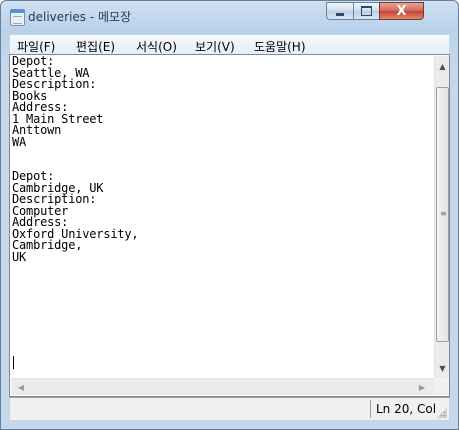 Image resolution: width=459 pixels, height=430 pixels. Describe the element at coordinates (442, 66) in the screenshot. I see `scroll-up-icon: ▲` at that location.